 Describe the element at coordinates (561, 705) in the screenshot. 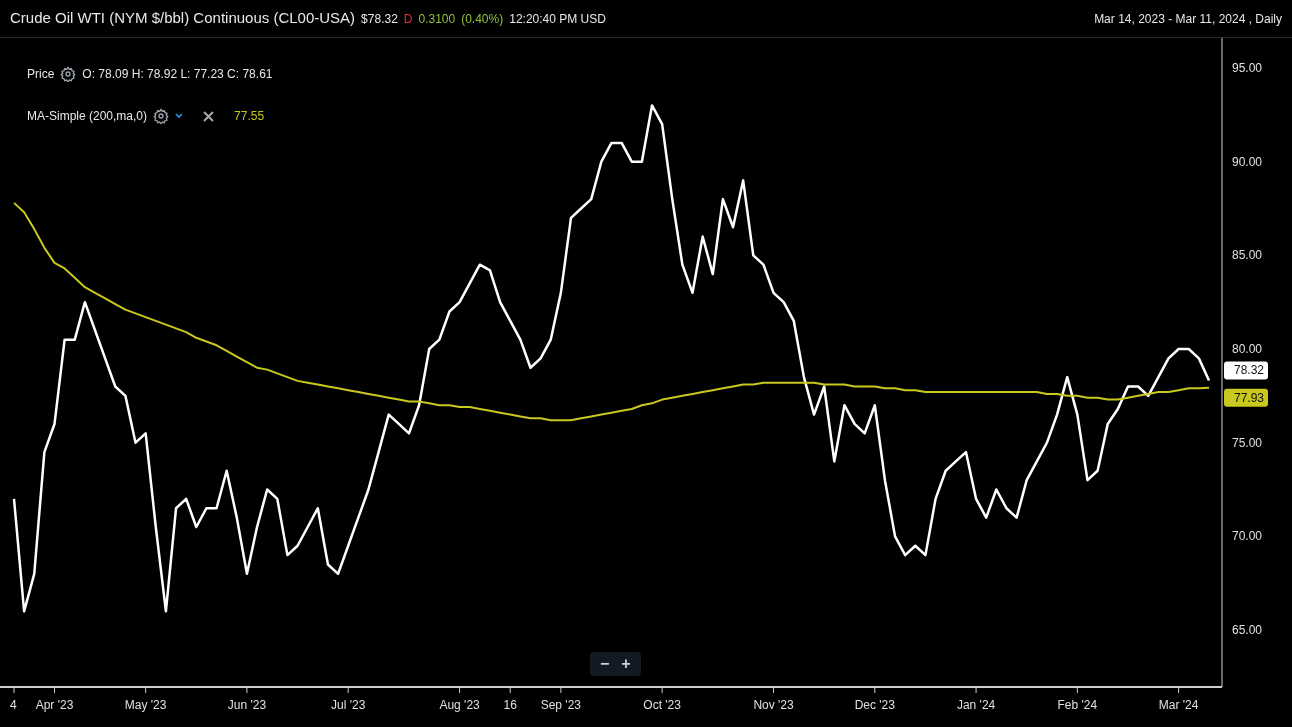

I see `x-axis-label: Sep '23` at that location.